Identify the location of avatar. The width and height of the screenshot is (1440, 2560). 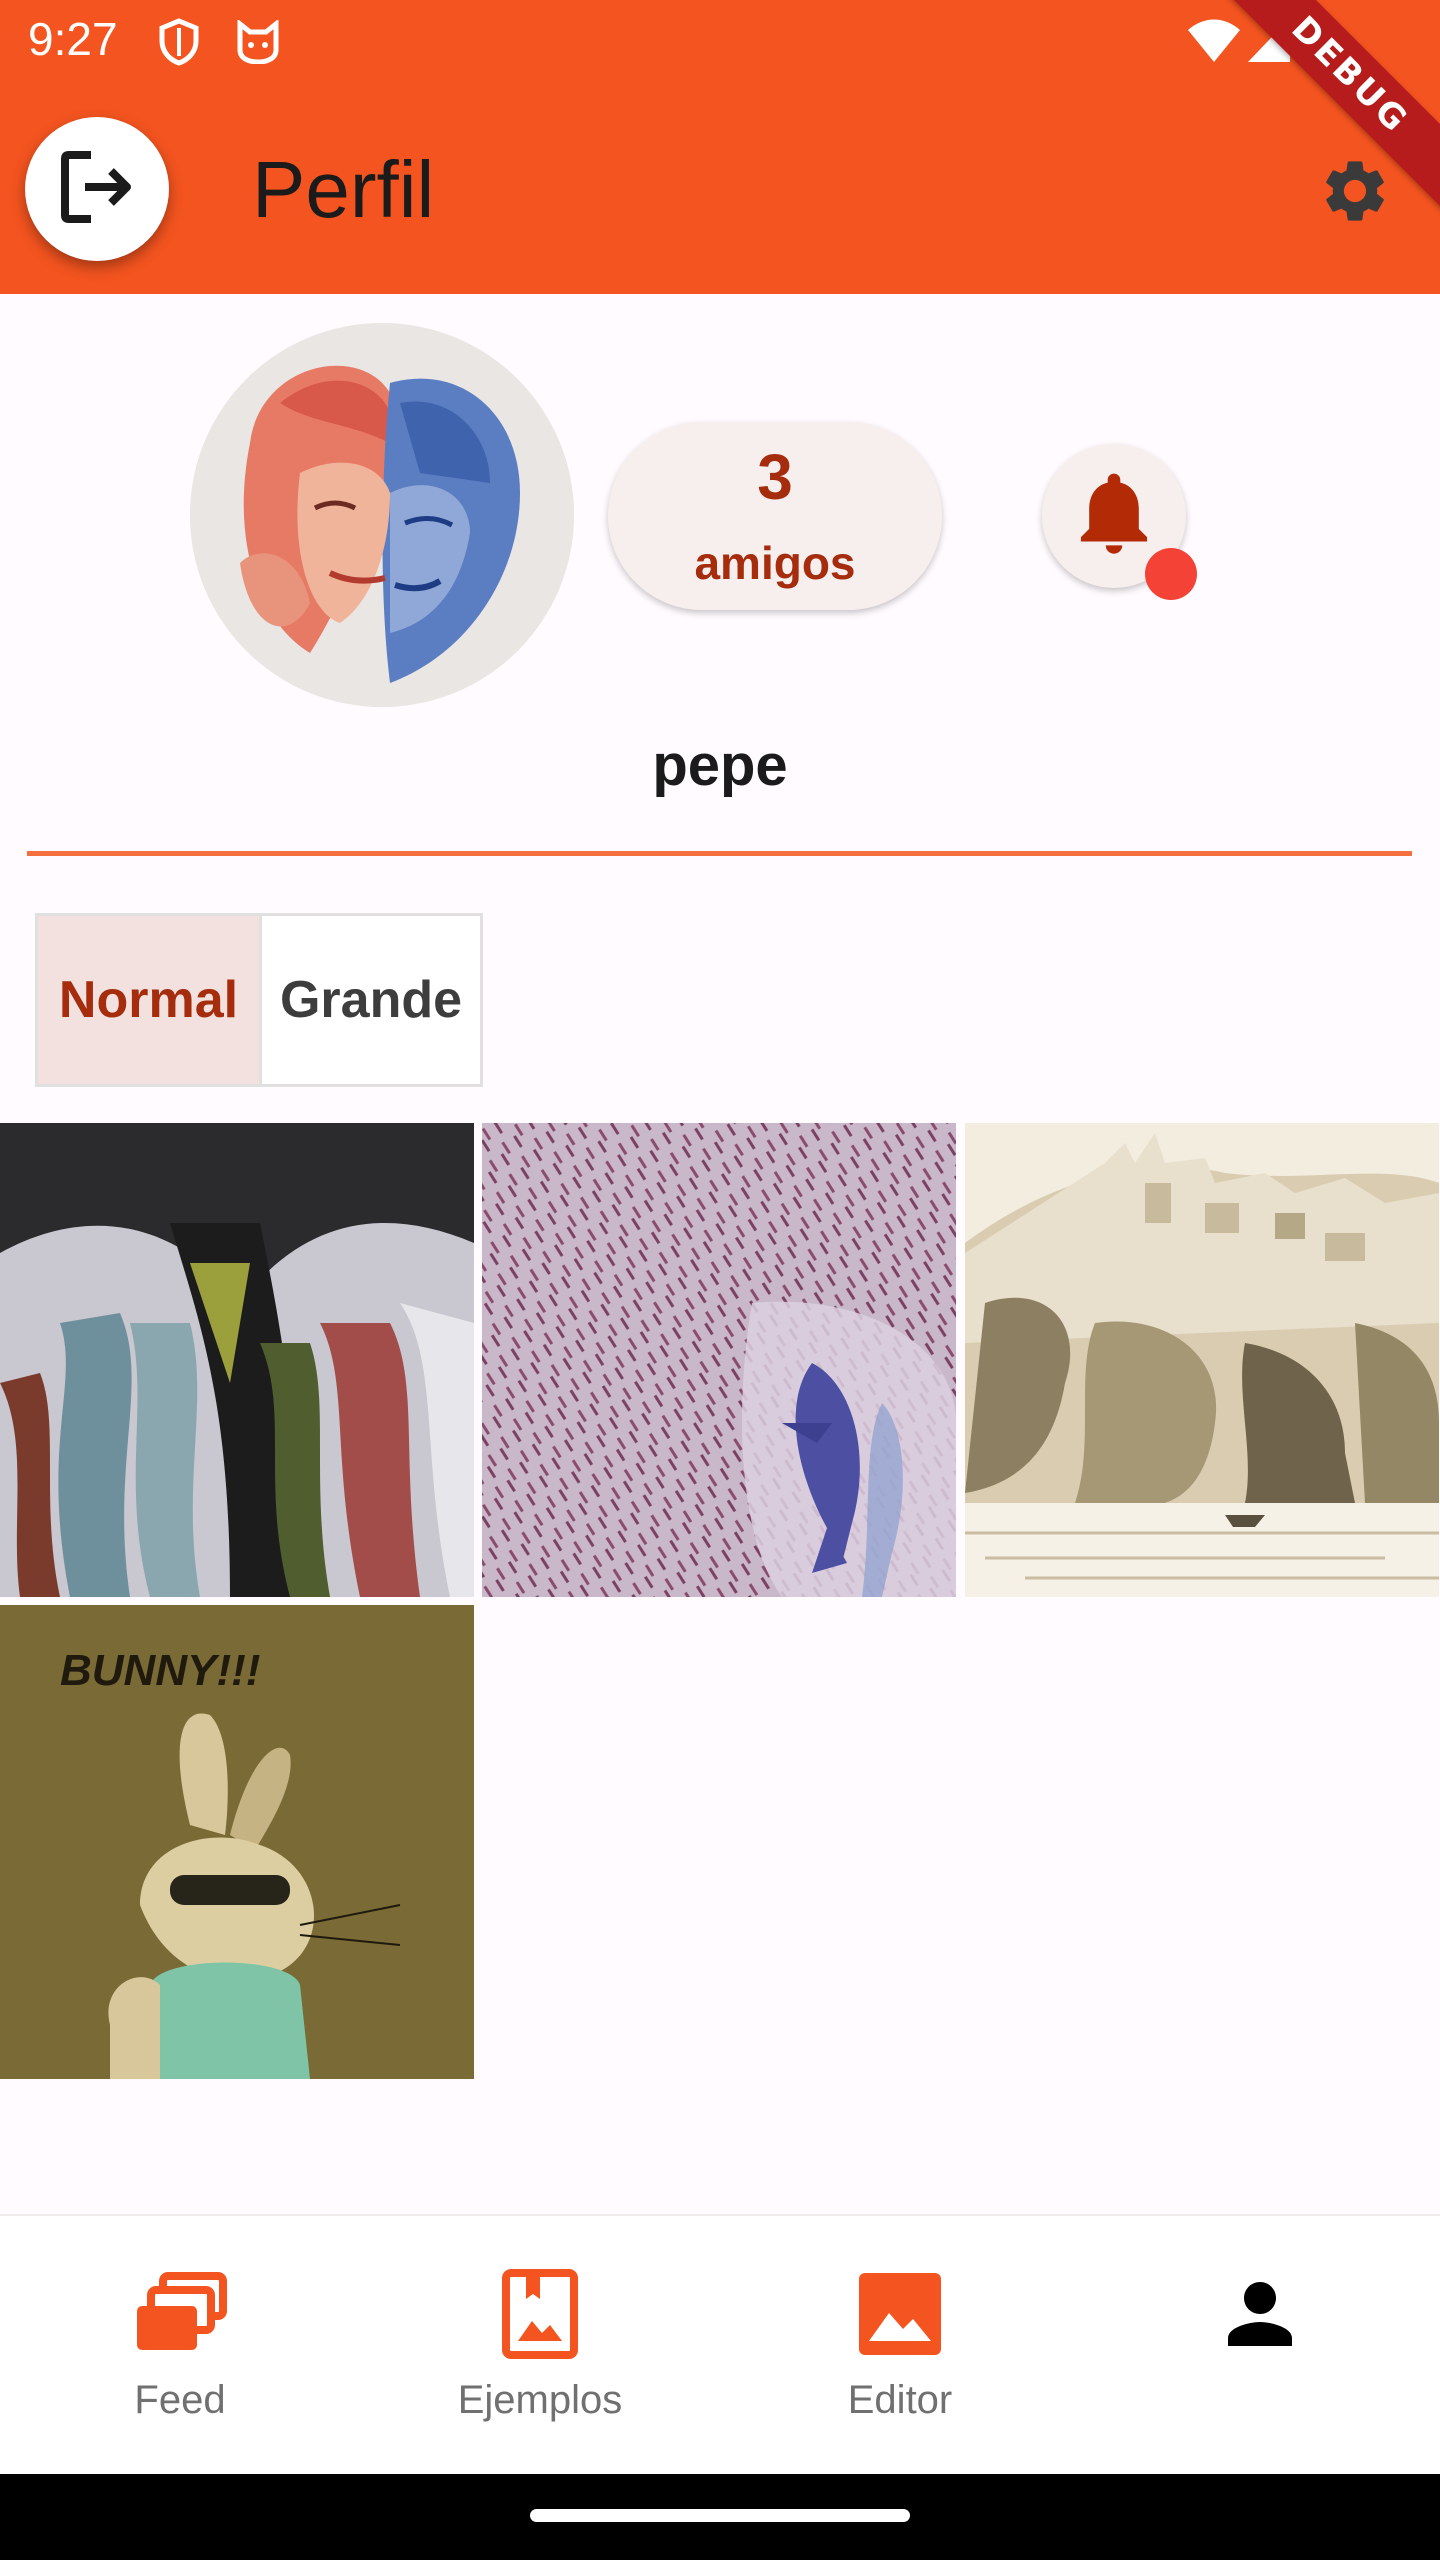
(382, 515).